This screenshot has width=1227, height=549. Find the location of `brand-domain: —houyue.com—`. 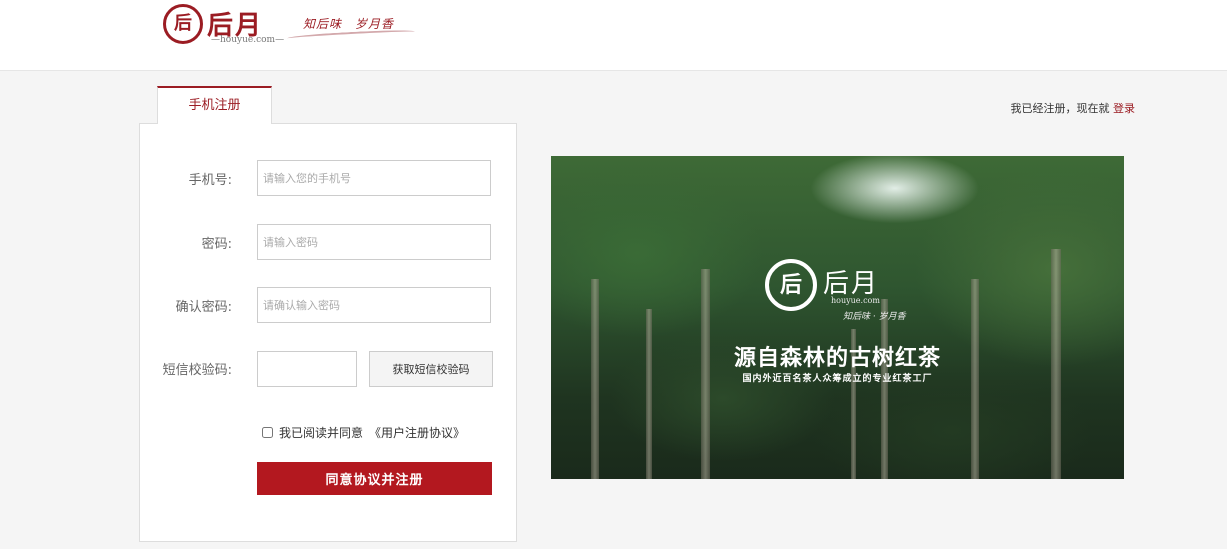

brand-domain: —houyue.com— is located at coordinates (248, 40).